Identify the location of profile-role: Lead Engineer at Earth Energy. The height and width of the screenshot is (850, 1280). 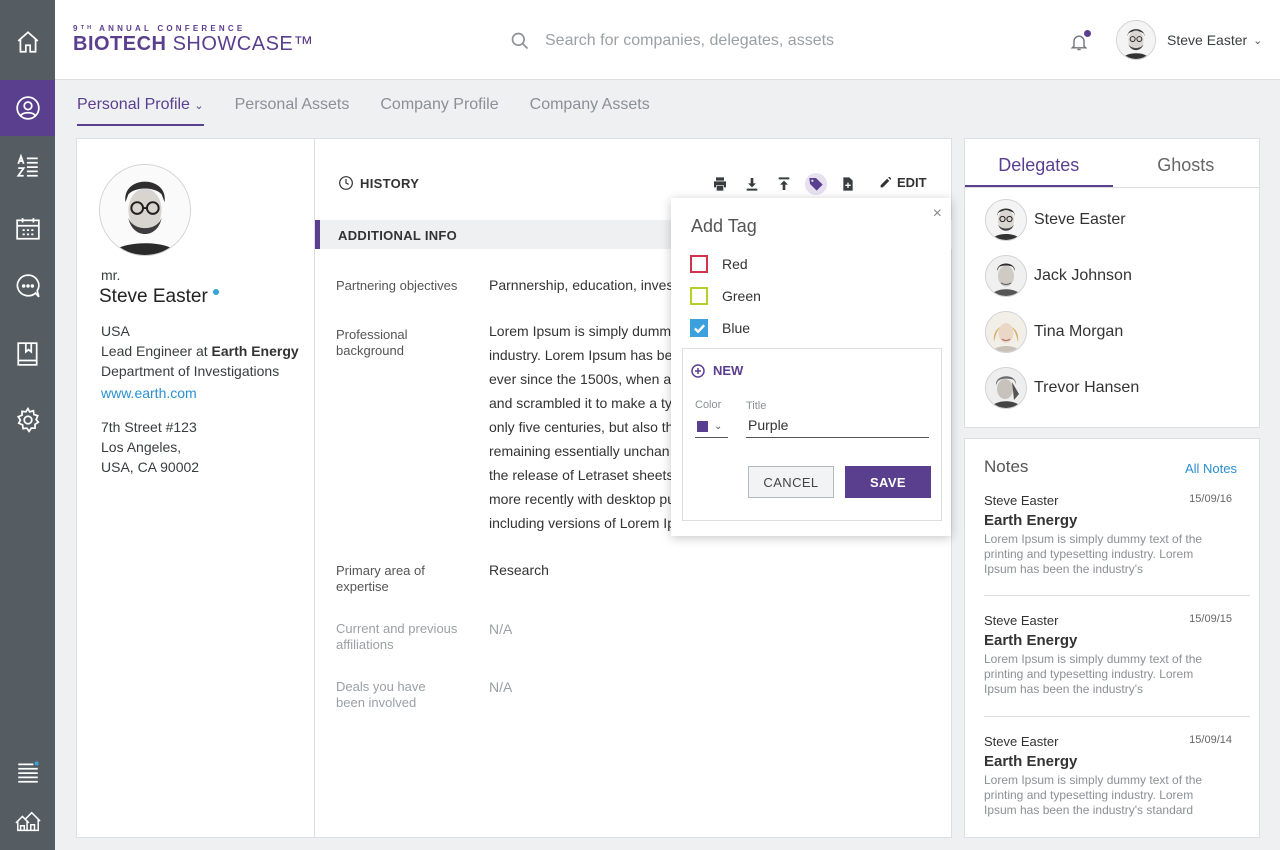
(200, 351).